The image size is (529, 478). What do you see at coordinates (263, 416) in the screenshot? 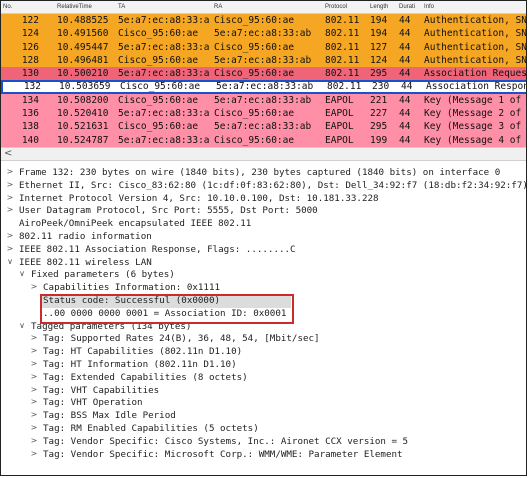
I see `detail-tree-item: > Tag: BSS Max Idle Period` at bounding box center [263, 416].